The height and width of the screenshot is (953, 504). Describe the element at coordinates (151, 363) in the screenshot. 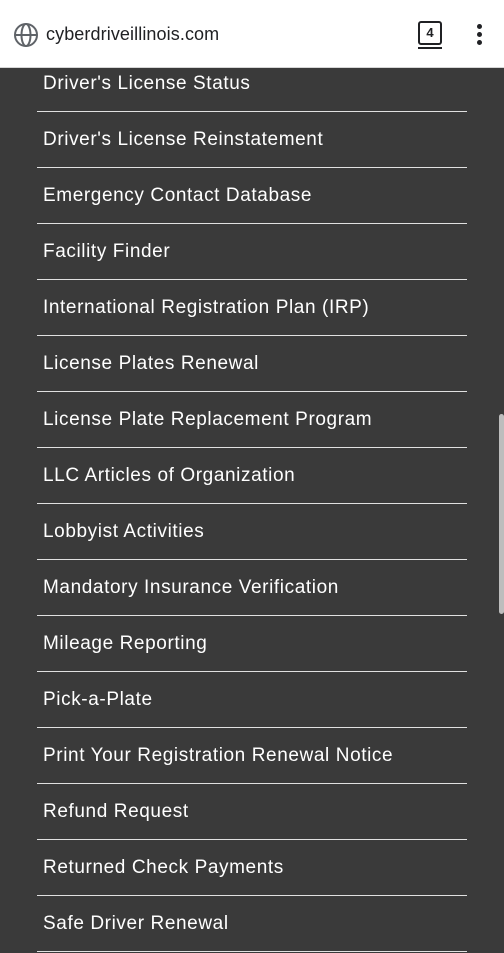

I see `menu-item-label: License Plates Renewal` at that location.